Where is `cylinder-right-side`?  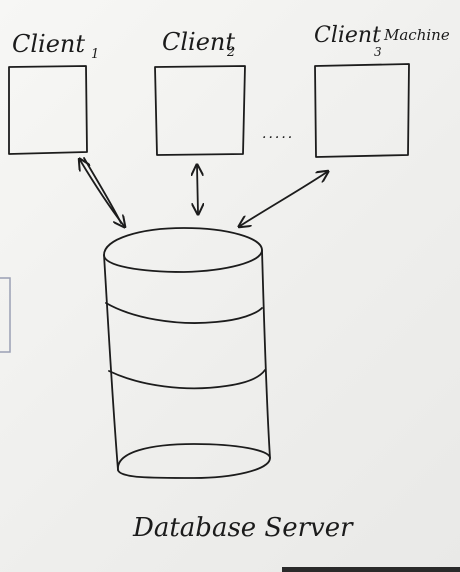
cylinder-right-side is located at coordinates (266, 354).